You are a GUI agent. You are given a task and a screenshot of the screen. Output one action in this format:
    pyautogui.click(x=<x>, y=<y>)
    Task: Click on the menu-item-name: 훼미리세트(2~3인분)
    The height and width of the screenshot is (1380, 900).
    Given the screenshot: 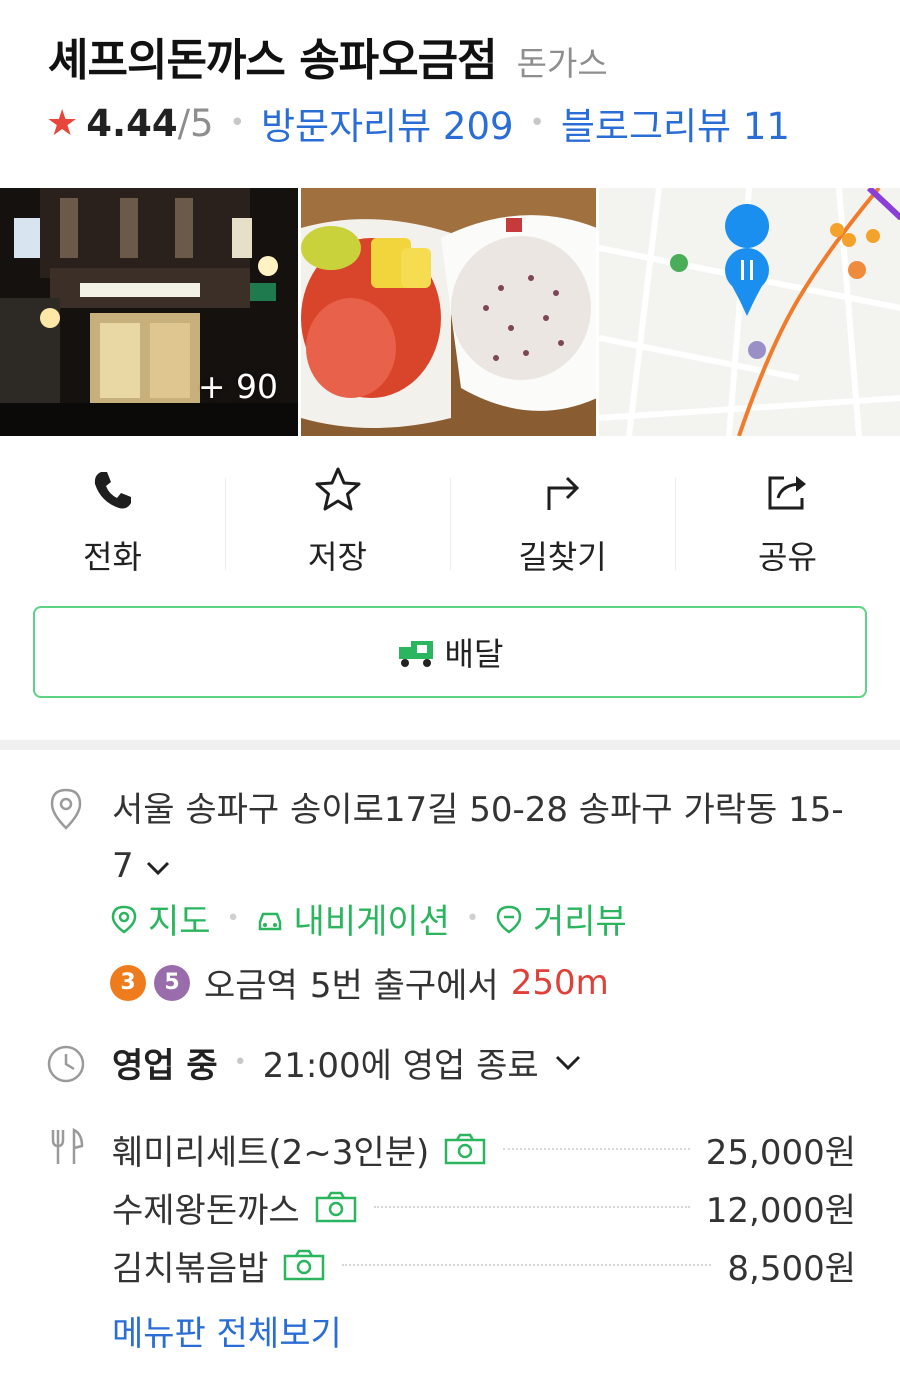 What is the action you would take?
    pyautogui.click(x=271, y=1152)
    